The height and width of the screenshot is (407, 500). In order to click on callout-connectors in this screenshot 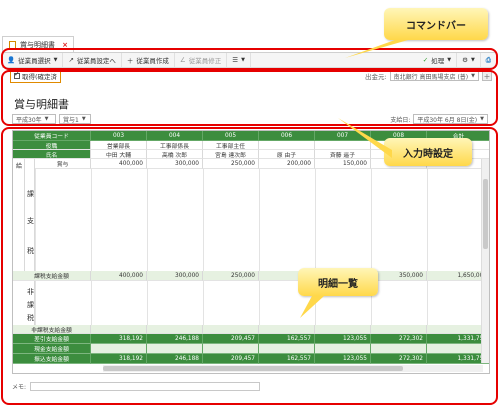, I will do `click(354, 179)`.